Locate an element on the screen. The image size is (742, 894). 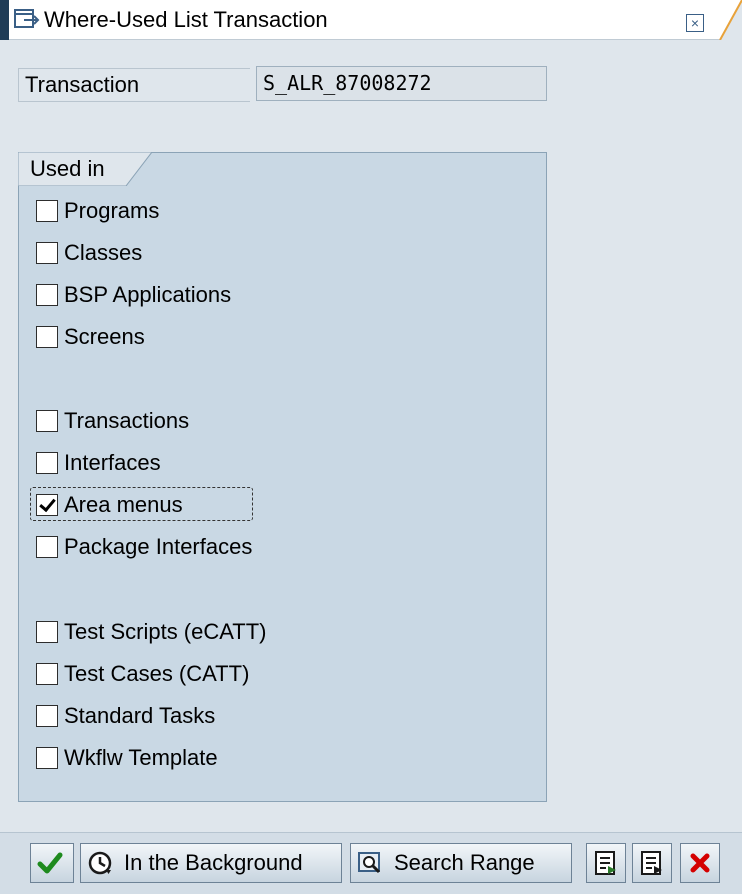
title-bar-corner is located at coordinates (730, 20).